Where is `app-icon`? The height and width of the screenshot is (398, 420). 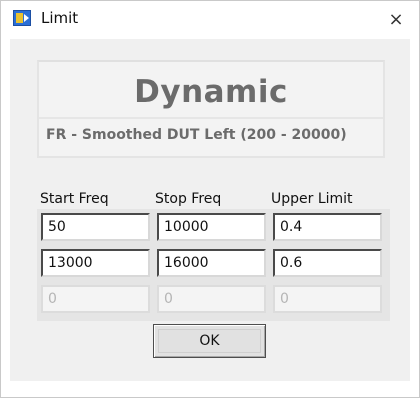 app-icon is located at coordinates (22, 18).